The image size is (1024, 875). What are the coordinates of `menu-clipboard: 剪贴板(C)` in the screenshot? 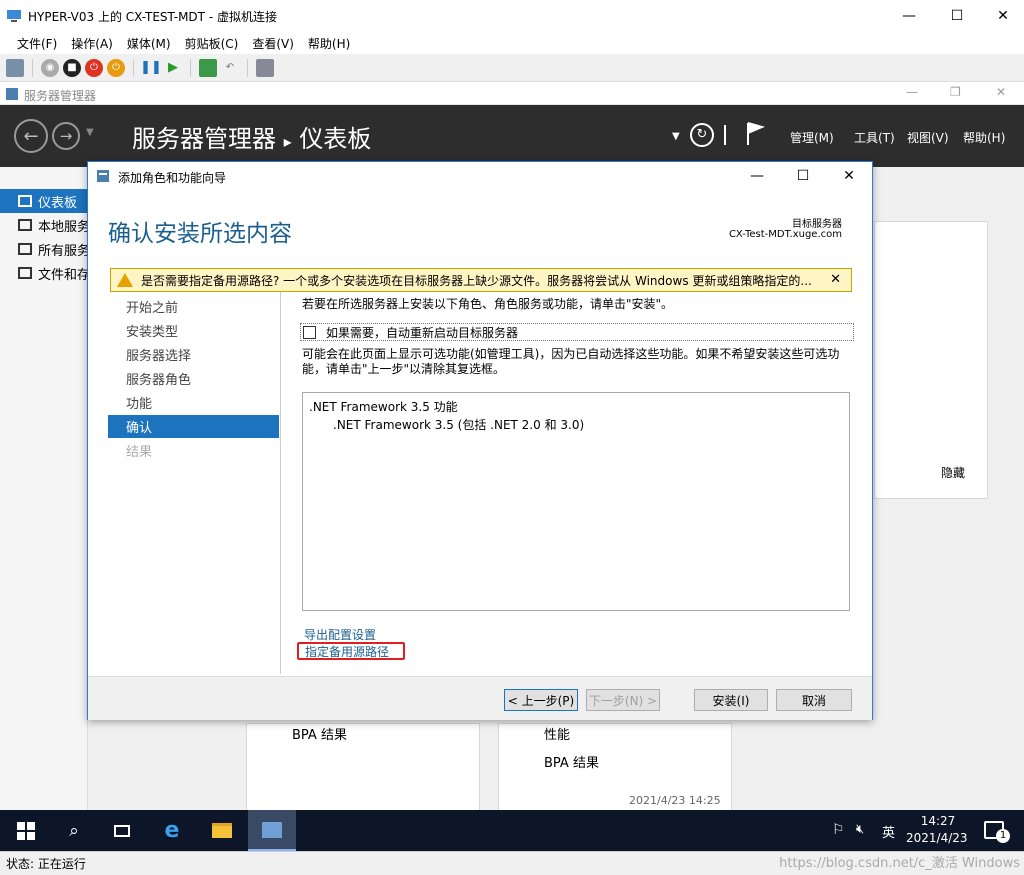 It's located at (212, 43).